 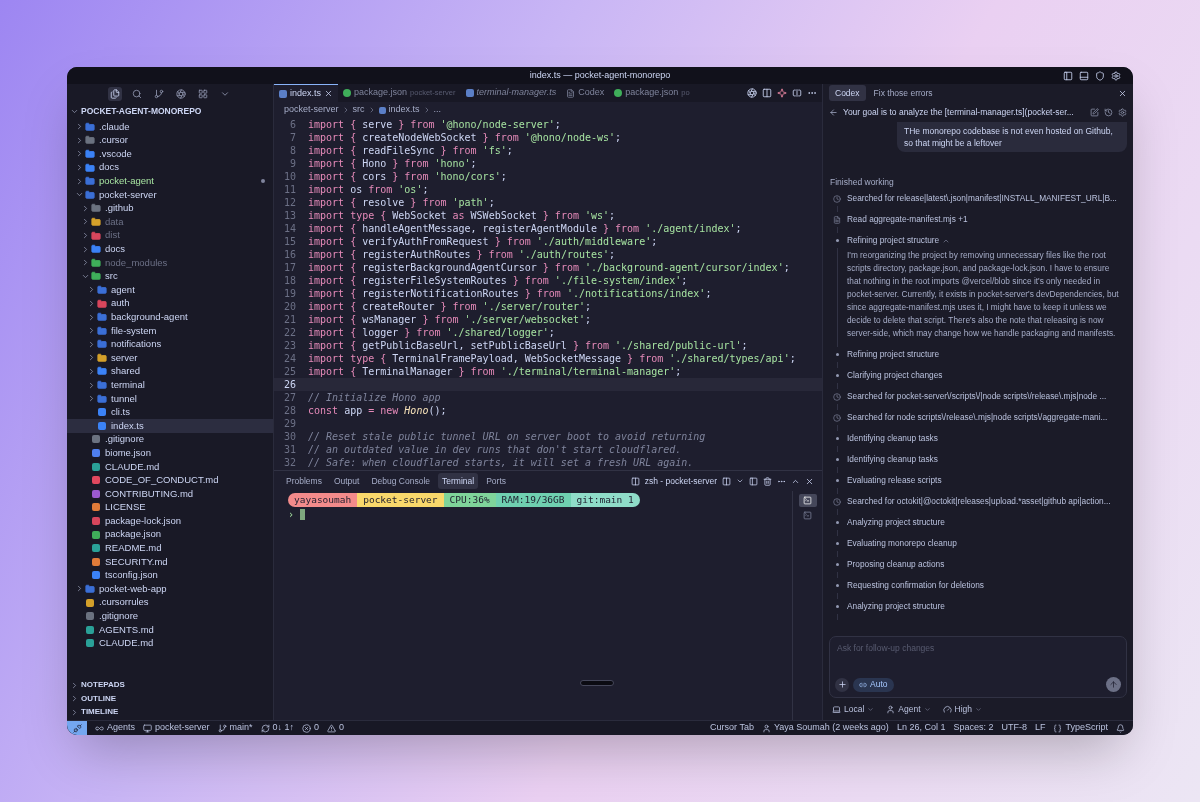 I want to click on folder-row: pocket-agent, so click(x=170, y=181).